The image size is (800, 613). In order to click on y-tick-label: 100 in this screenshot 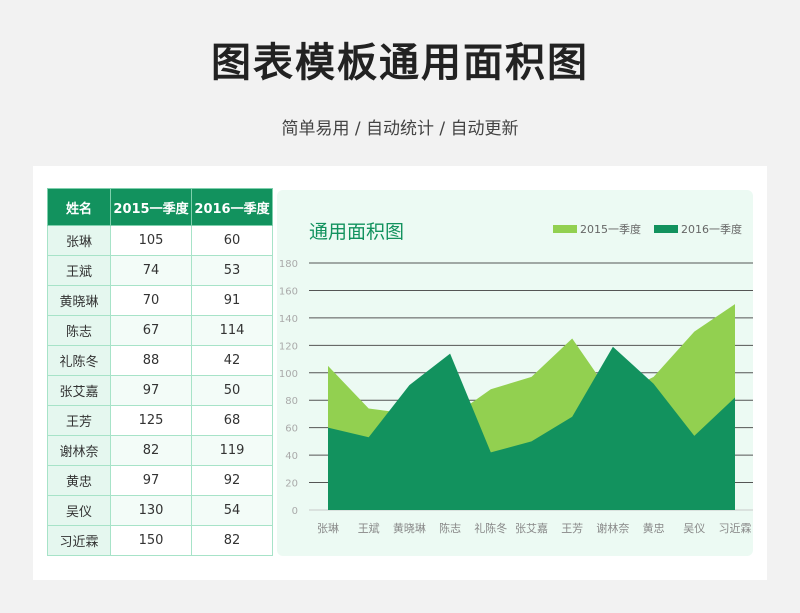, I will do `click(288, 374)`.